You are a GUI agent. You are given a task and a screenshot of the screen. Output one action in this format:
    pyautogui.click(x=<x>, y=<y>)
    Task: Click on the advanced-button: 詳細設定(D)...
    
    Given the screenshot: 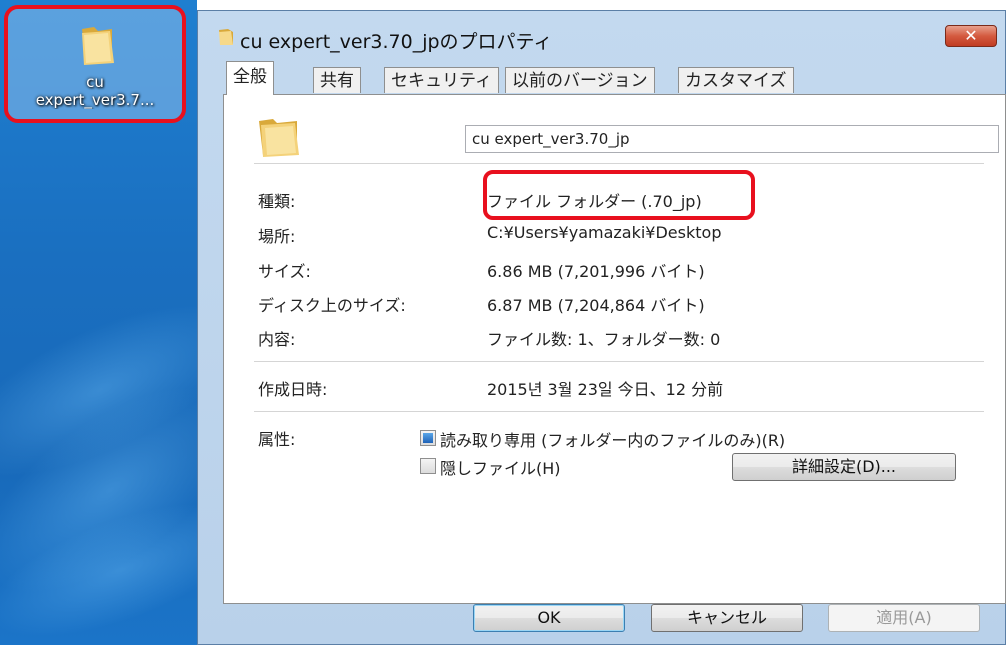 What is the action you would take?
    pyautogui.click(x=844, y=467)
    